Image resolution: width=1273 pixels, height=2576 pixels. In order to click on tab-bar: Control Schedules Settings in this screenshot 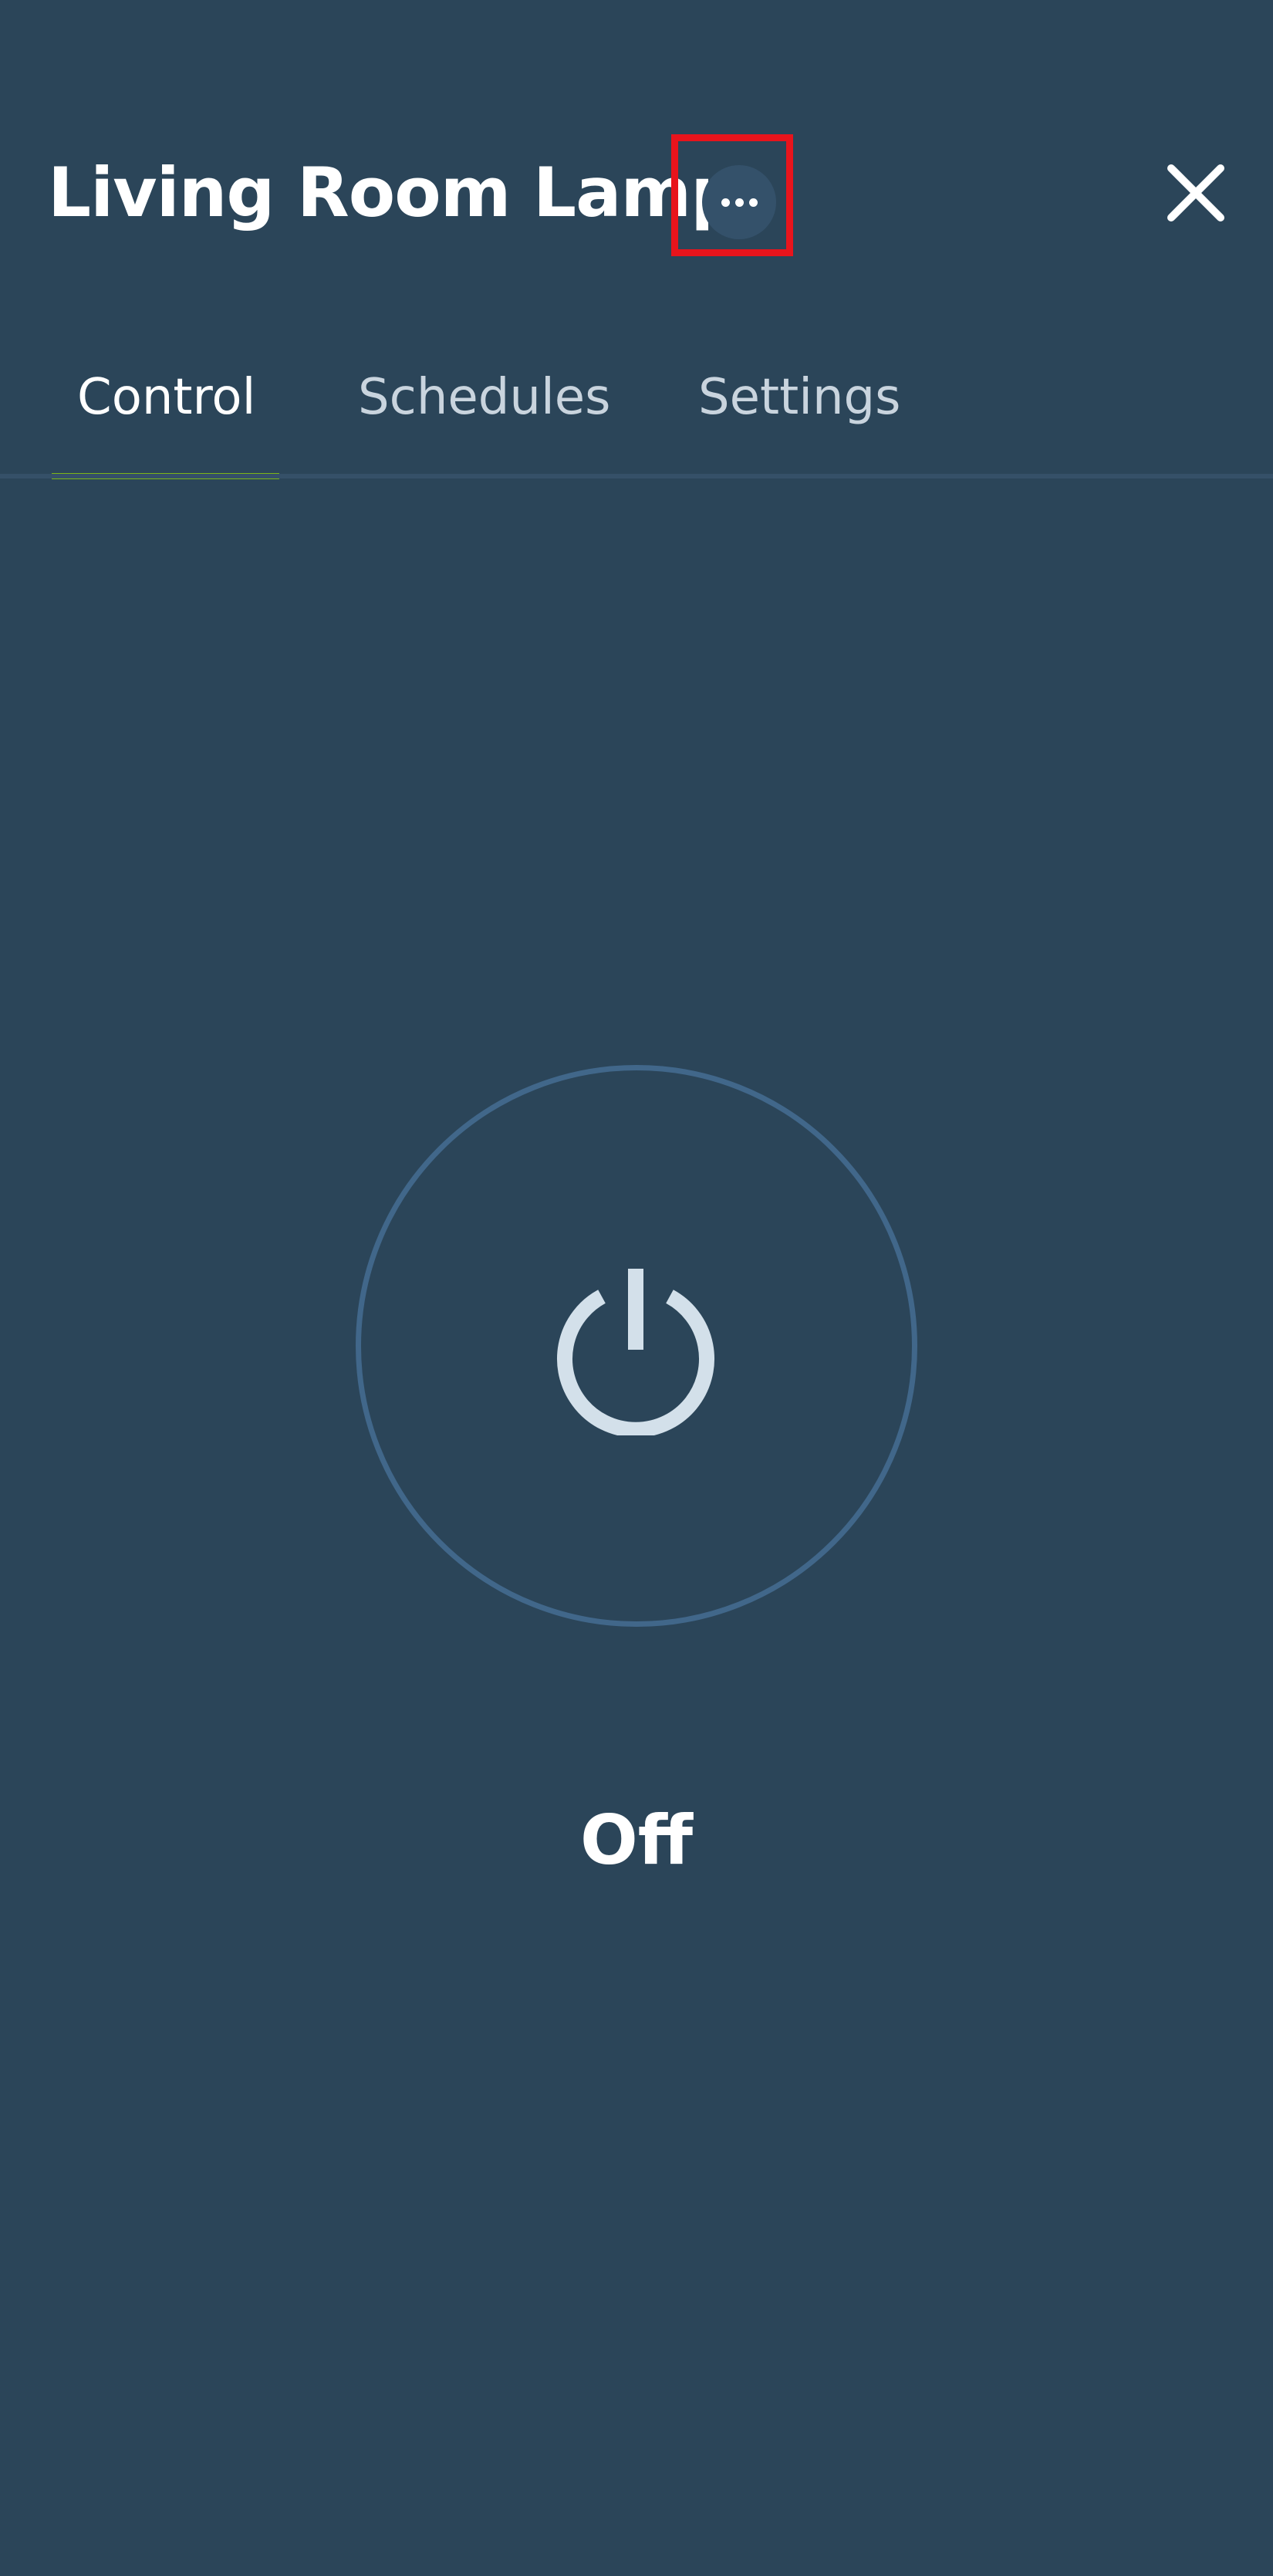, I will do `click(636, 405)`.